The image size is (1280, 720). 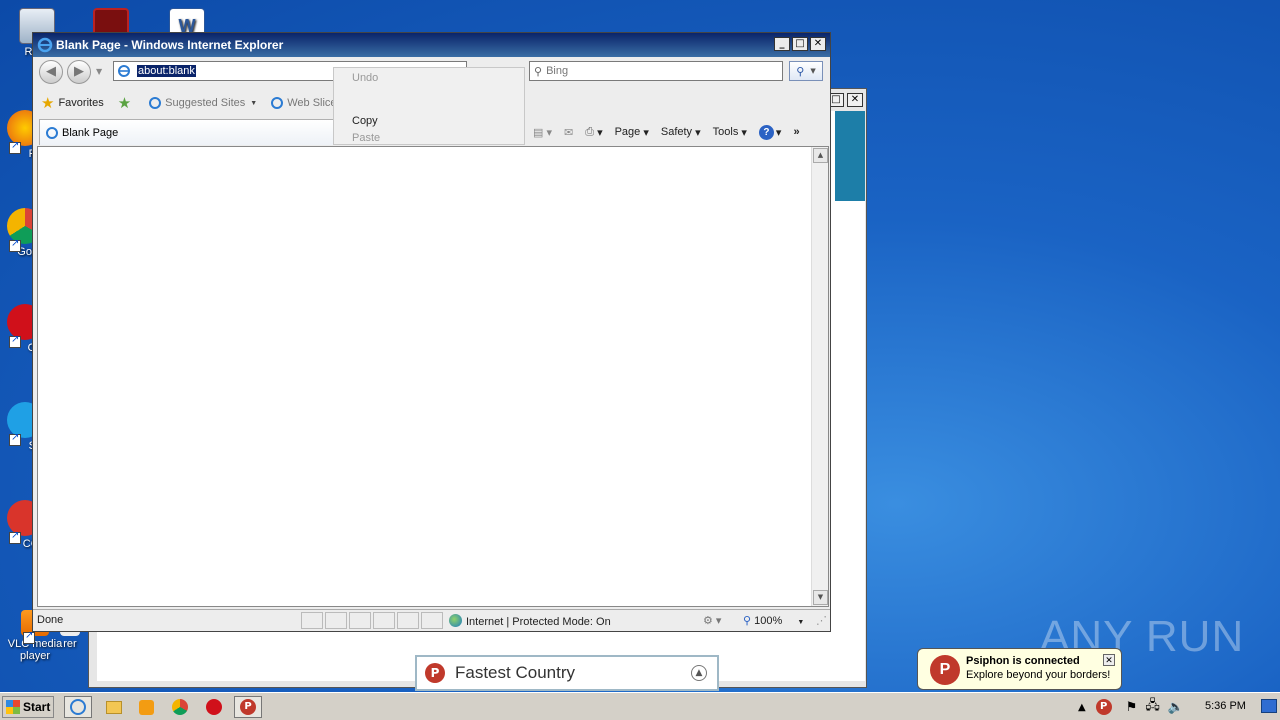 What do you see at coordinates (124, 71) in the screenshot?
I see `ie-page-icon` at bounding box center [124, 71].